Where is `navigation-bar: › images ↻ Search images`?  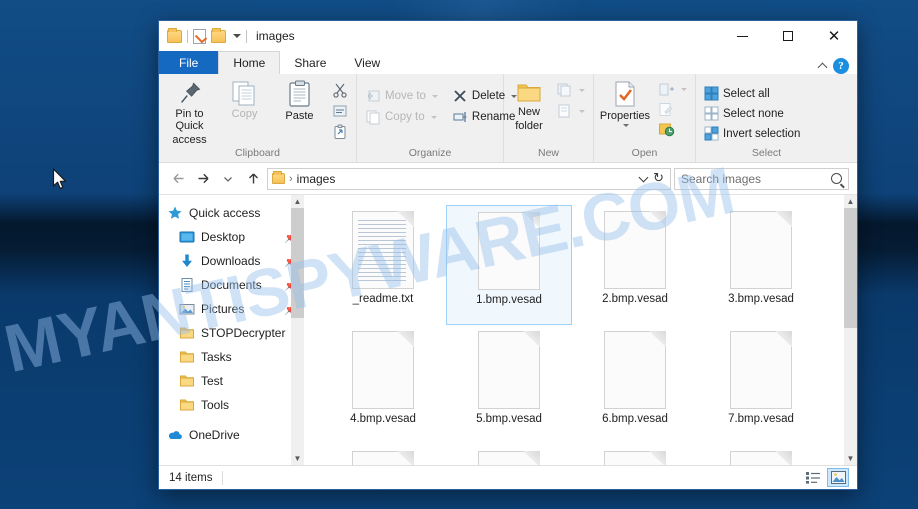 navigation-bar: › images ↻ Search images is located at coordinates (508, 178).